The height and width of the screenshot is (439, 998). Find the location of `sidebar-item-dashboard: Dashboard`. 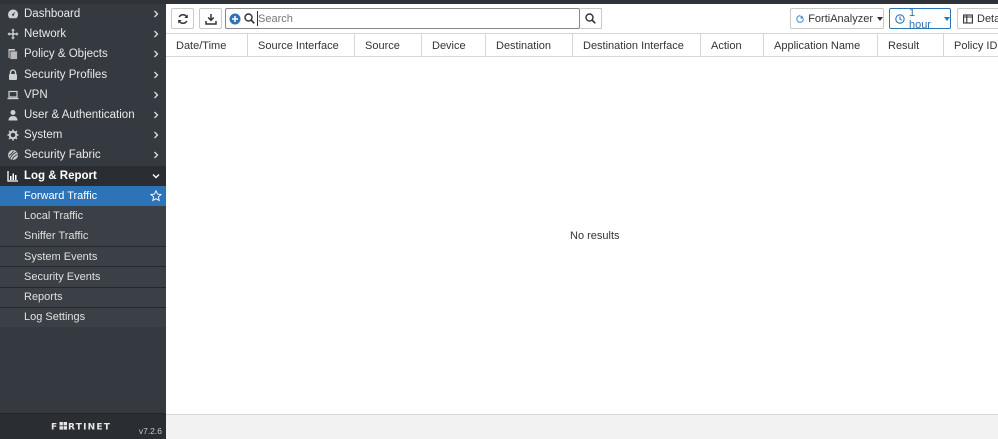

sidebar-item-dashboard: Dashboard is located at coordinates (83, 14).